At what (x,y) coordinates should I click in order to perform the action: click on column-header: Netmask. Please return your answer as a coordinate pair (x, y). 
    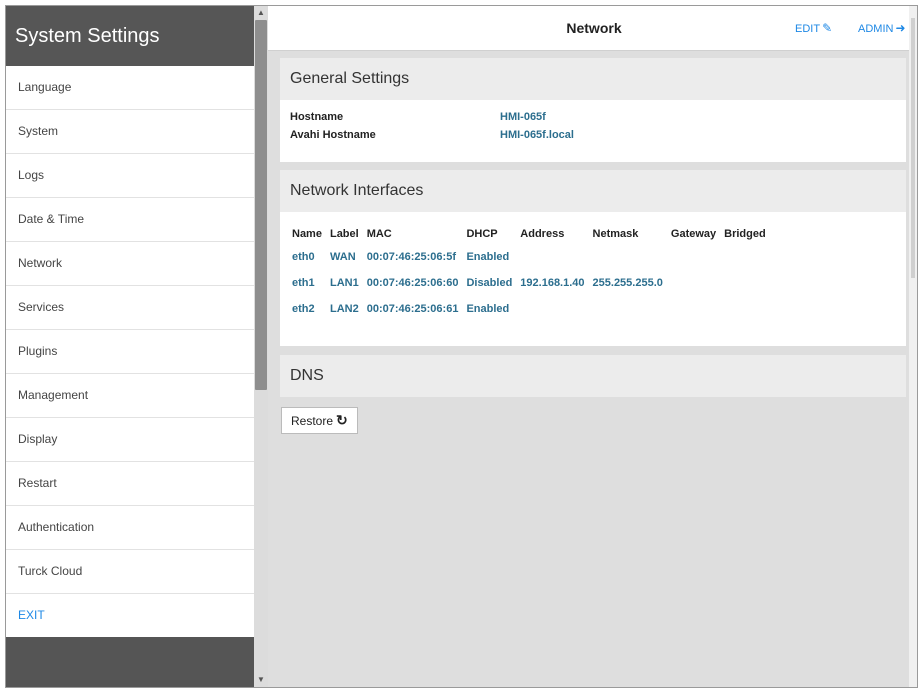
    Looking at the image, I should click on (615, 234).